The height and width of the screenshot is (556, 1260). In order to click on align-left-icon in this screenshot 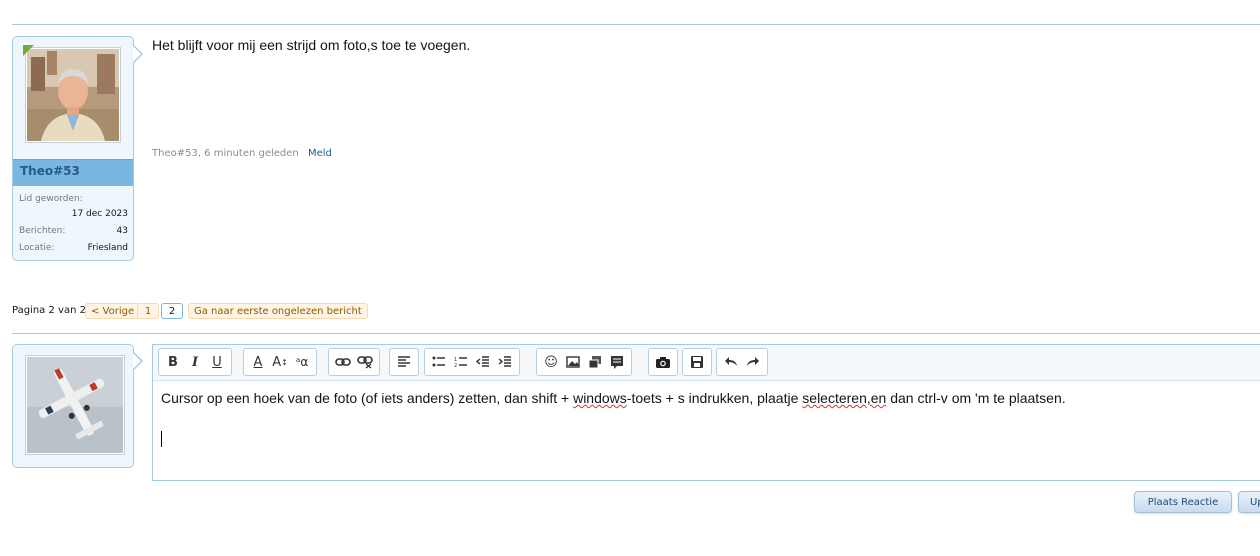, I will do `click(404, 362)`.